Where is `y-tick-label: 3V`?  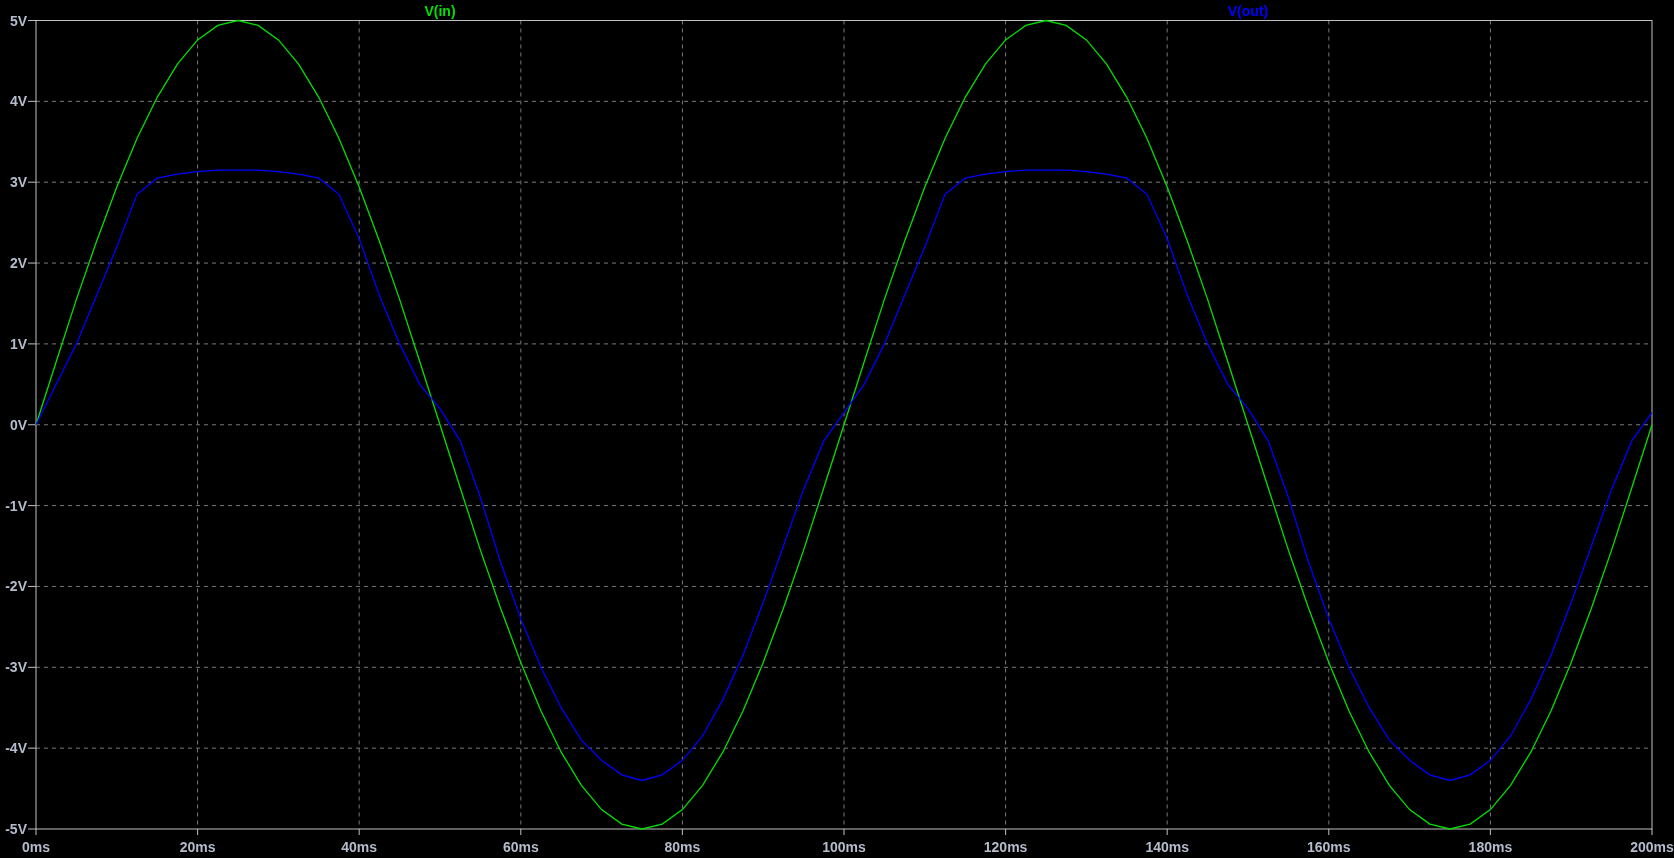 y-tick-label: 3V is located at coordinates (18, 182).